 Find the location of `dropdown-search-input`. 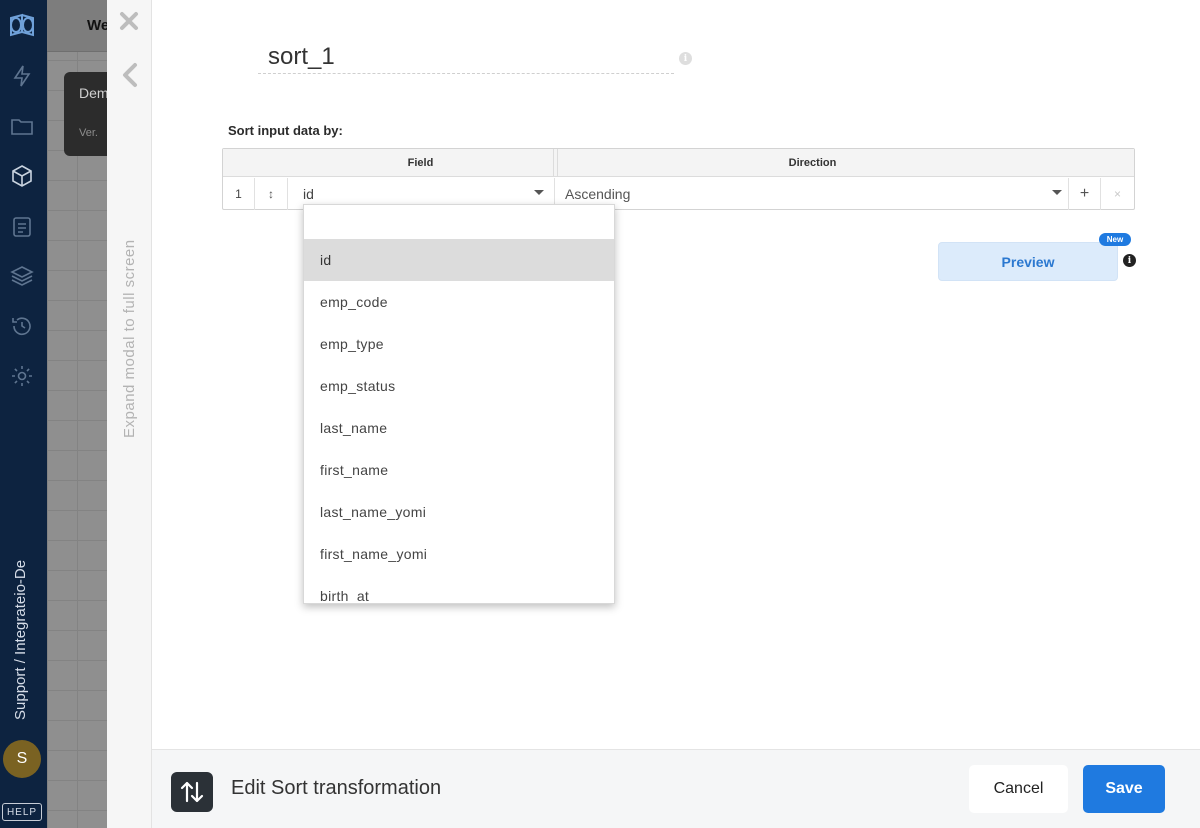

dropdown-search-input is located at coordinates (459, 222).